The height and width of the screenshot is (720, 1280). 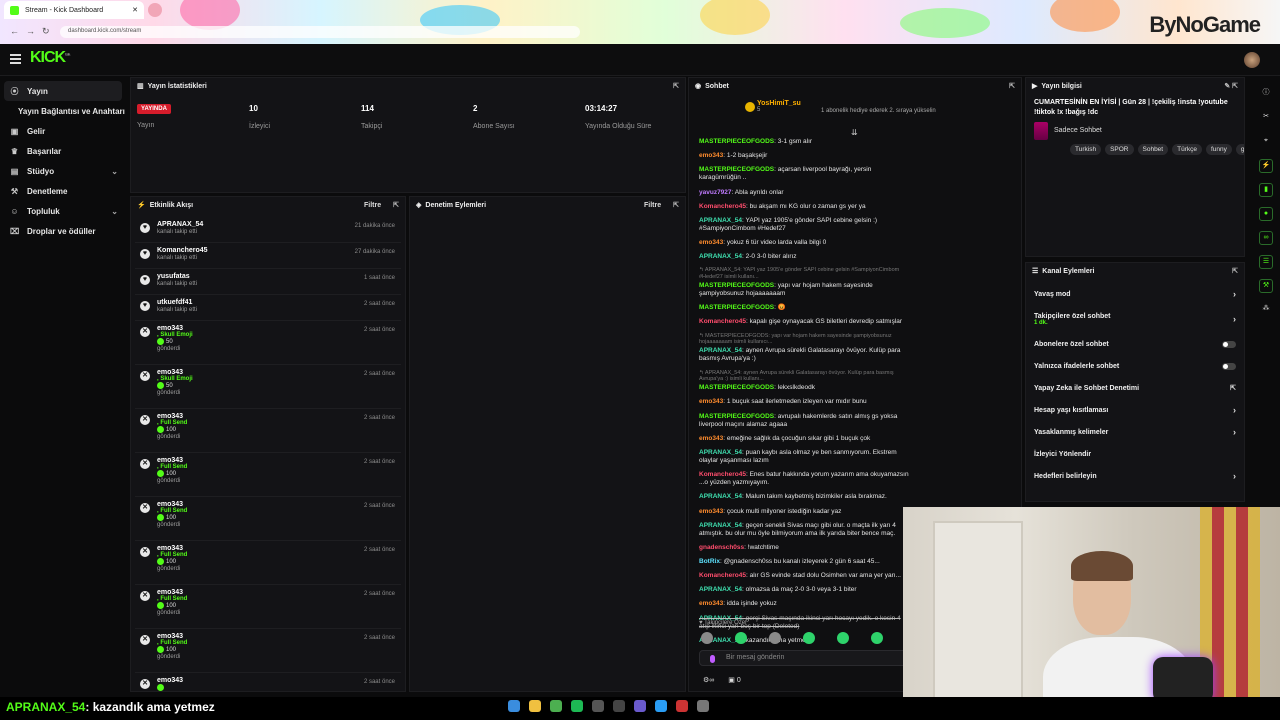 I want to click on info-icon: ⓘ, so click(x=1266, y=94).